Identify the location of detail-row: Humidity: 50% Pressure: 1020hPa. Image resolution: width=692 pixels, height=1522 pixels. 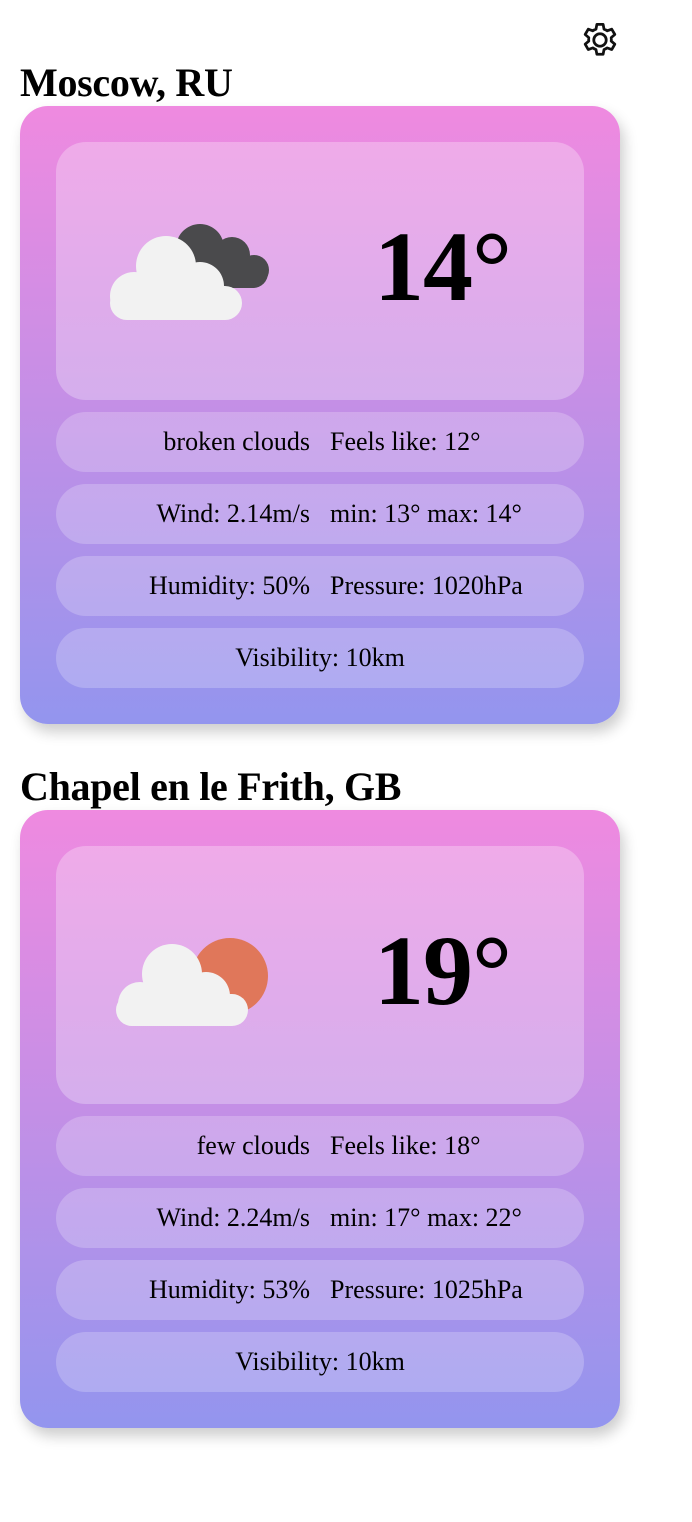
(320, 586).